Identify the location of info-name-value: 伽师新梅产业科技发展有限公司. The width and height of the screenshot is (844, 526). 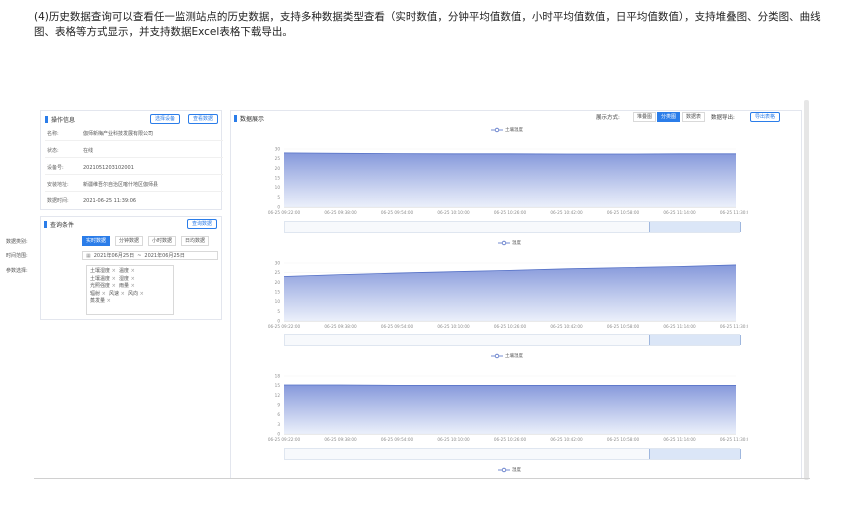
(118, 134).